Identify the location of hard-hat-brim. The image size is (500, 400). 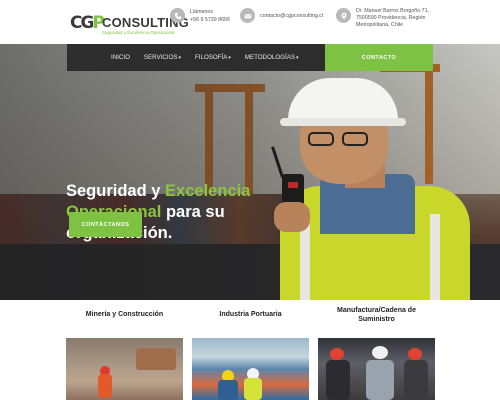
(343, 122).